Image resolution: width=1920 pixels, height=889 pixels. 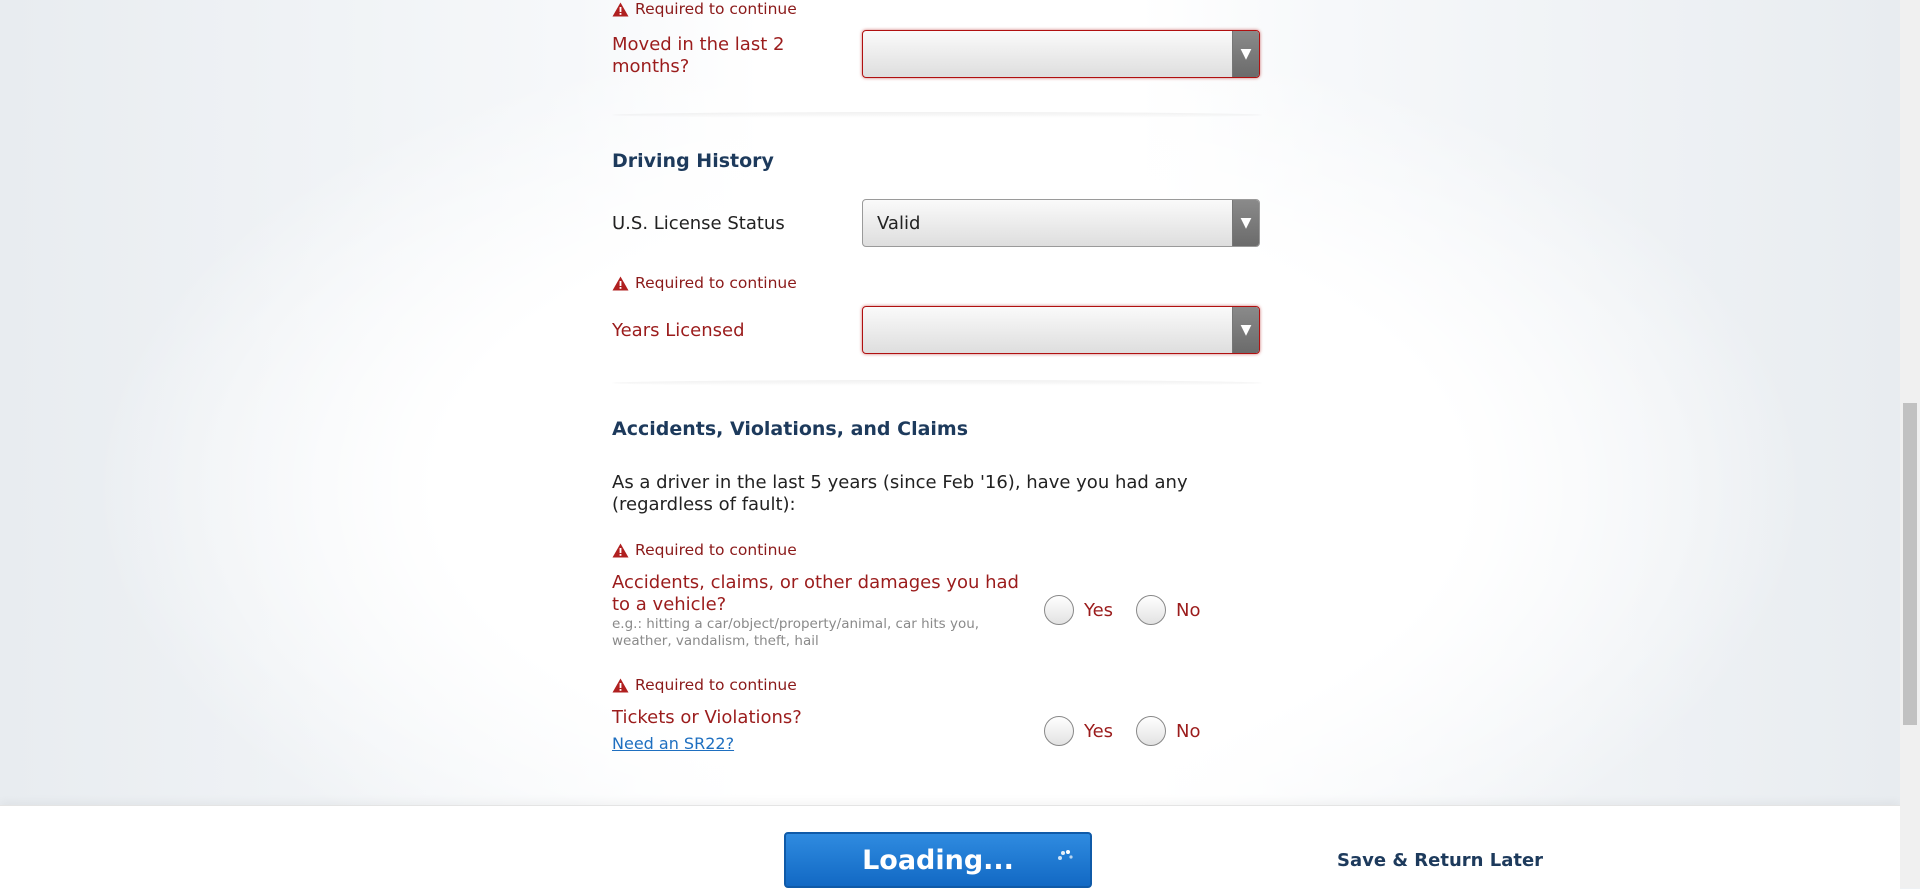 I want to click on accidents-no-option: No, so click(x=1168, y=610).